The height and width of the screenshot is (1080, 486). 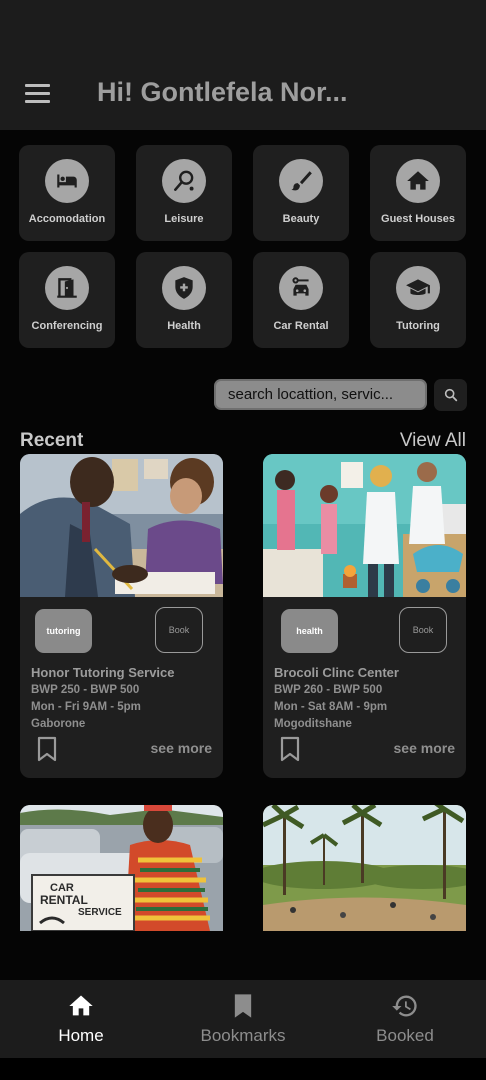 I want to click on category-label: Leisure, so click(x=184, y=219).